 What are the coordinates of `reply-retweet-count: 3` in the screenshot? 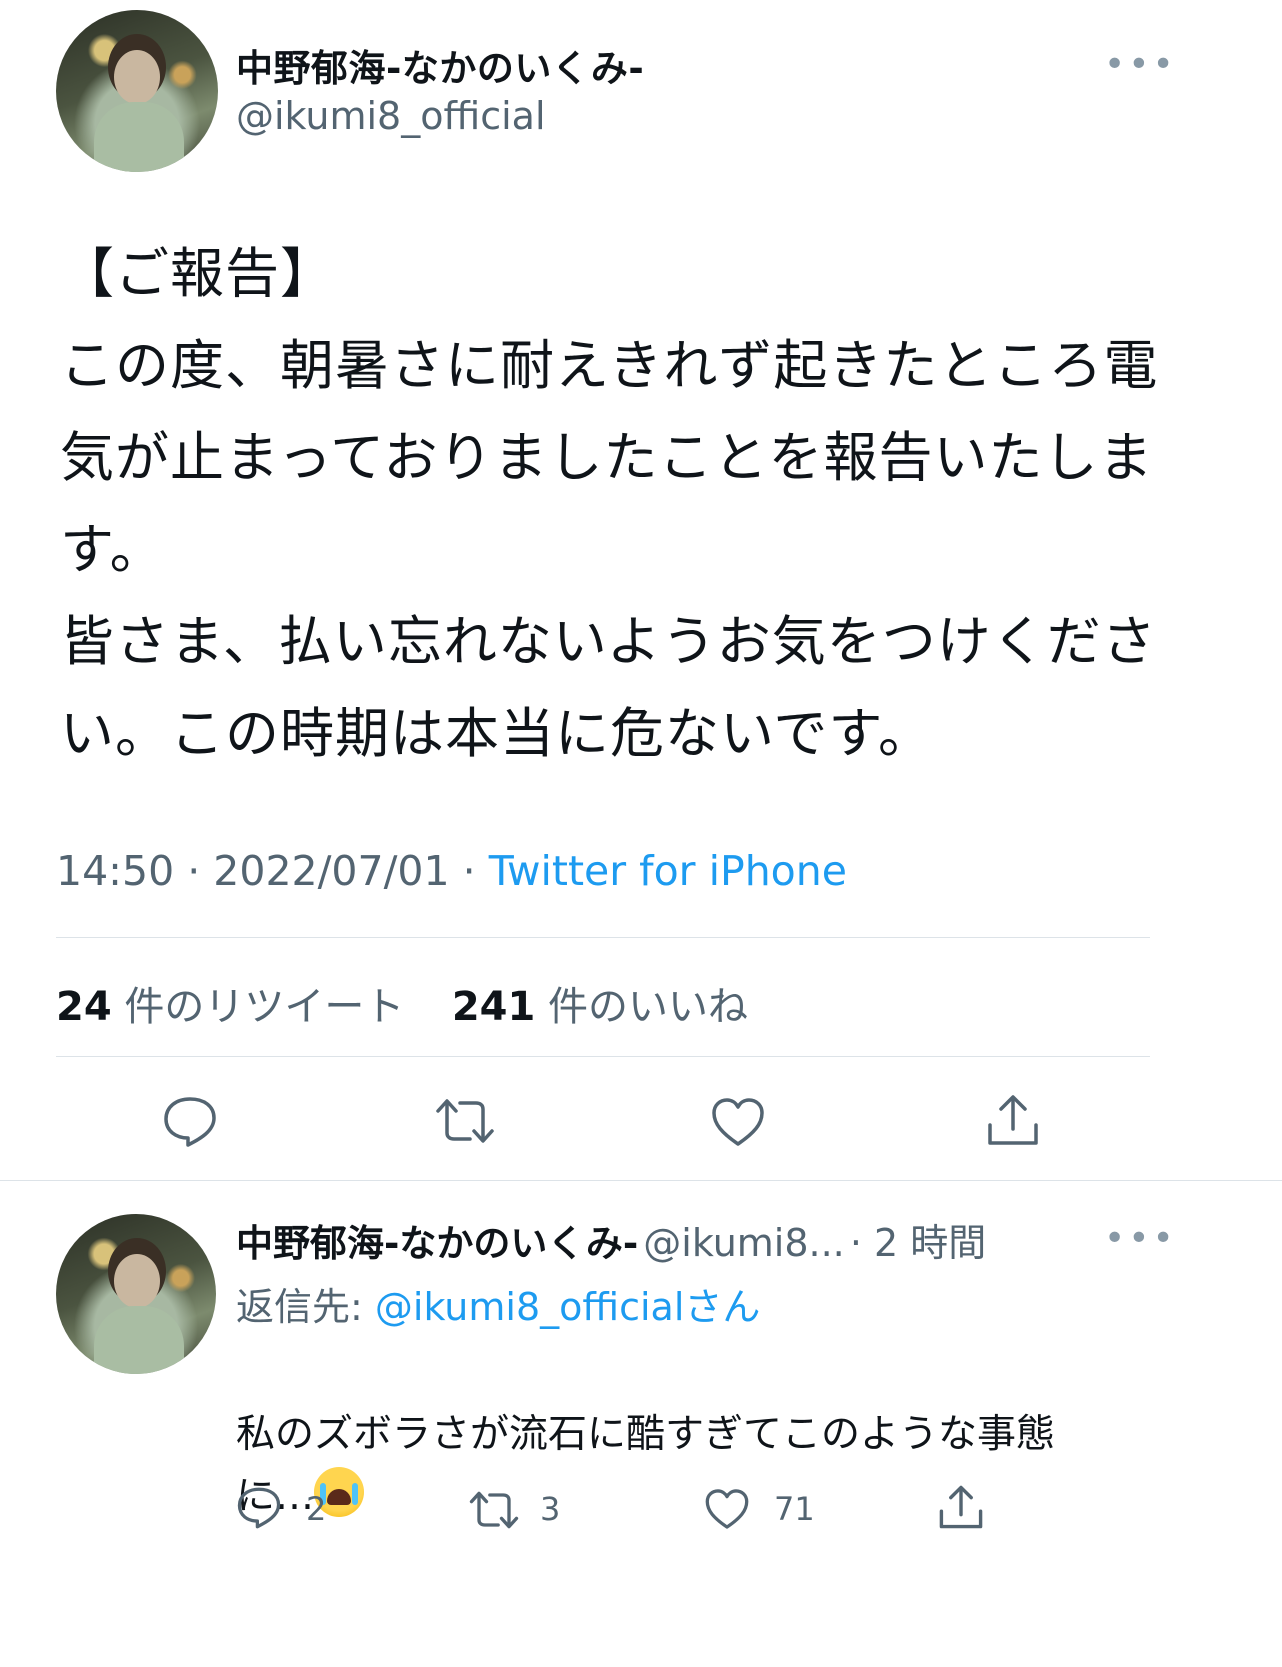 It's located at (550, 1509).